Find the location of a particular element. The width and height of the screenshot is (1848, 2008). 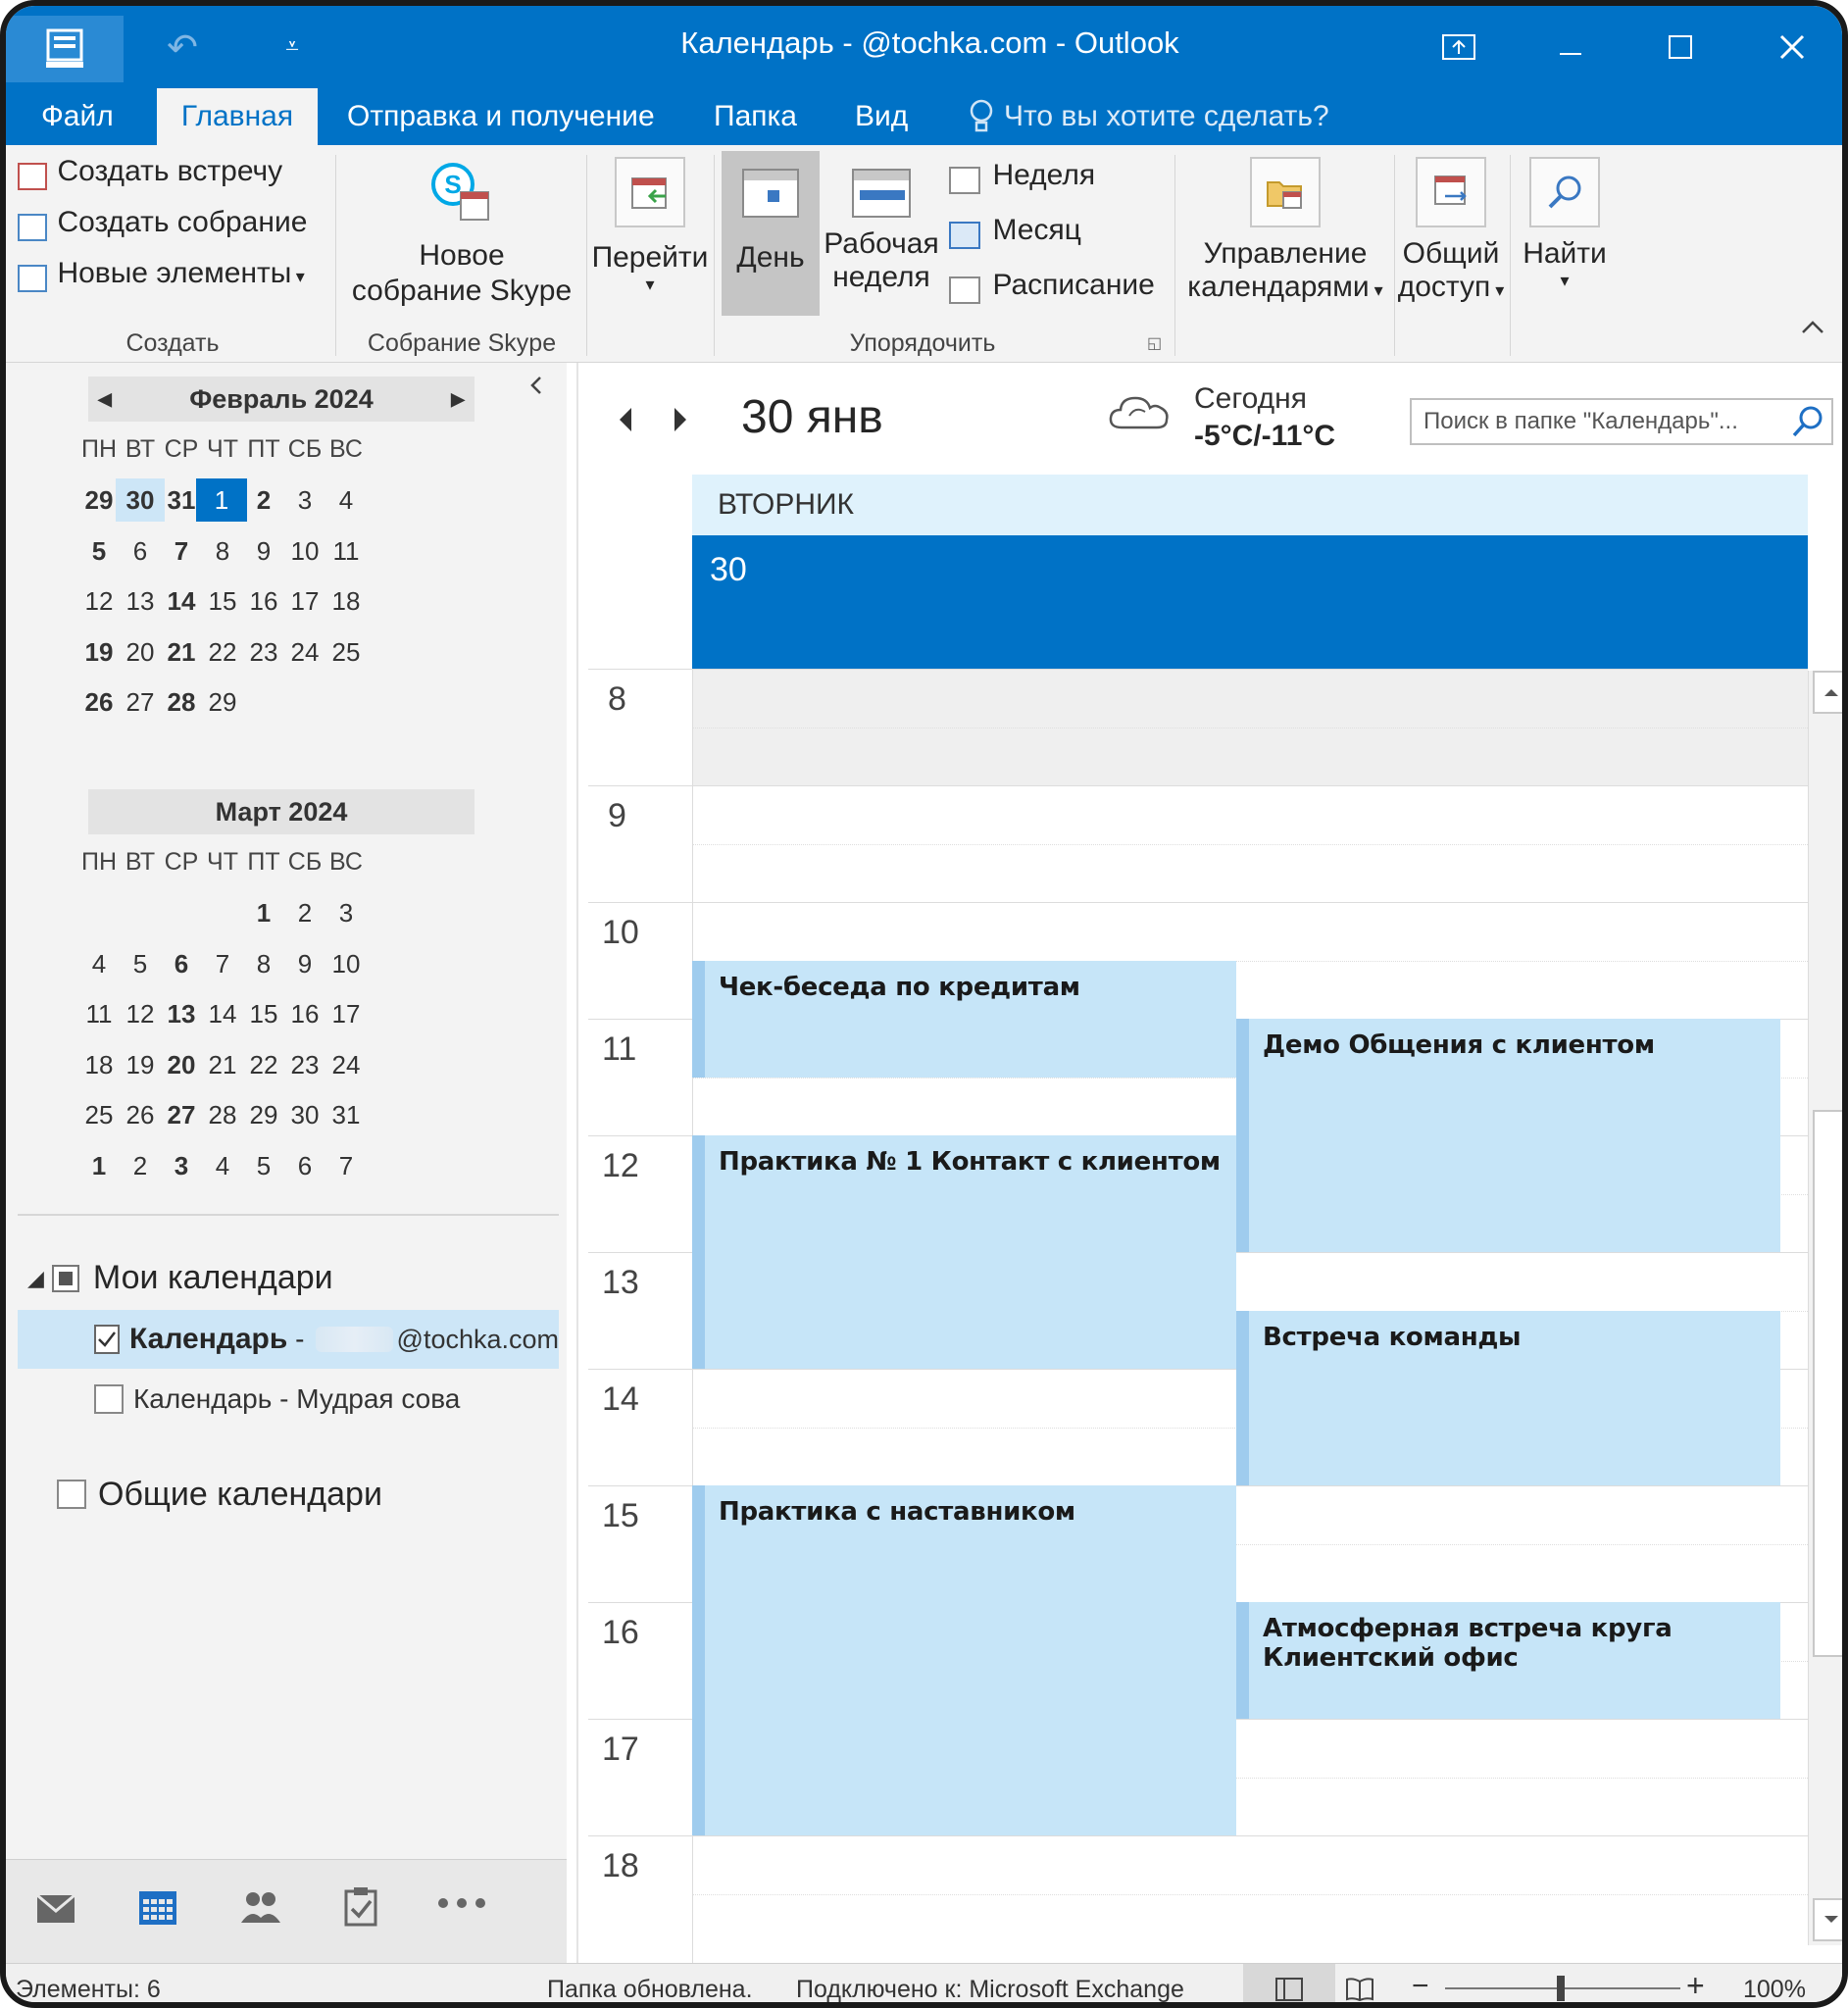

normal-view-icon is located at coordinates (1289, 1983).